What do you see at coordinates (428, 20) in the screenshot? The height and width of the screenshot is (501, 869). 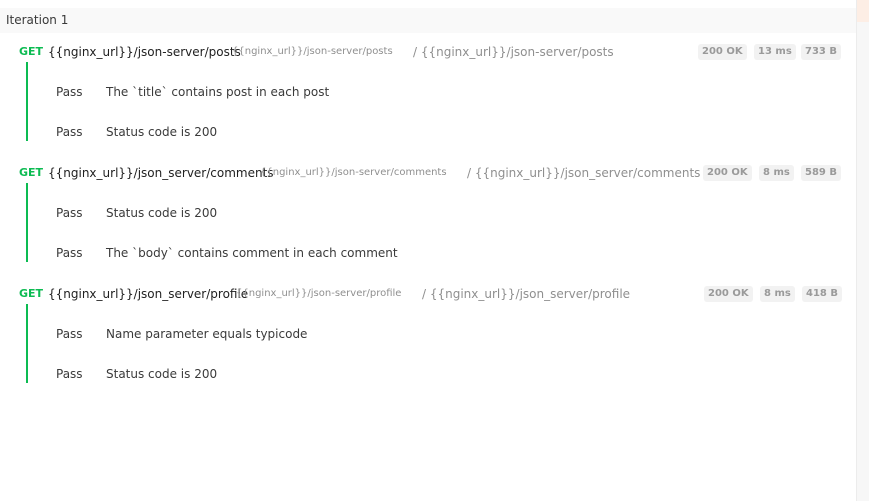 I see `iteration-header: Iteration 1` at bounding box center [428, 20].